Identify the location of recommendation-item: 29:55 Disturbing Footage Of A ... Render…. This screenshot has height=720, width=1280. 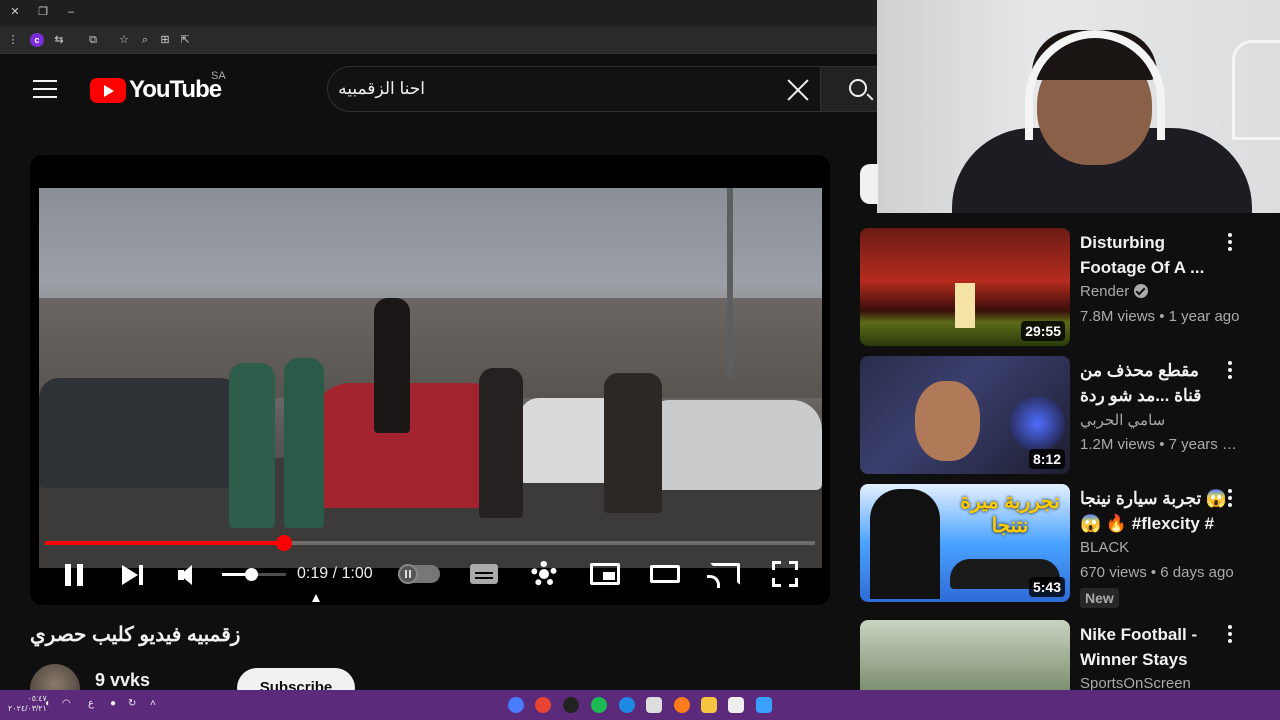
(1070, 287).